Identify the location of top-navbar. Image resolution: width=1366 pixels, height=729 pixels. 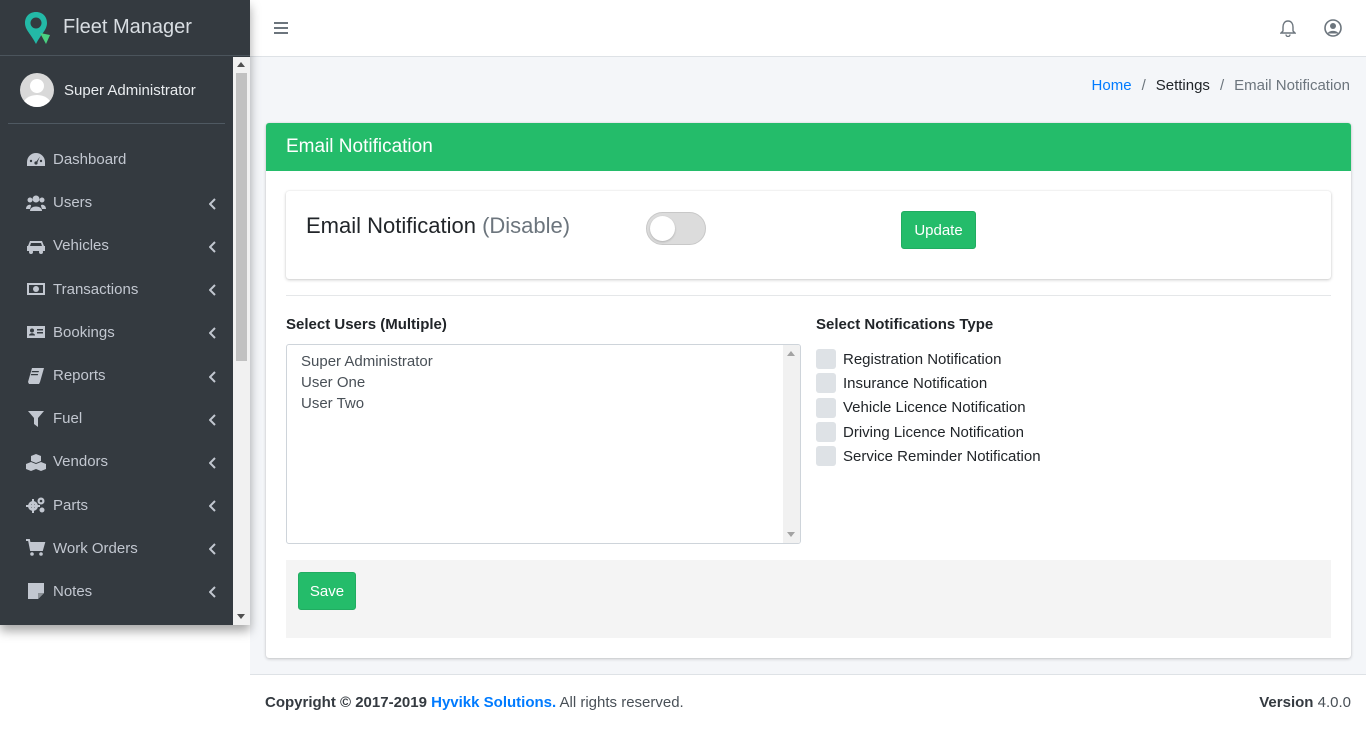
(808, 28).